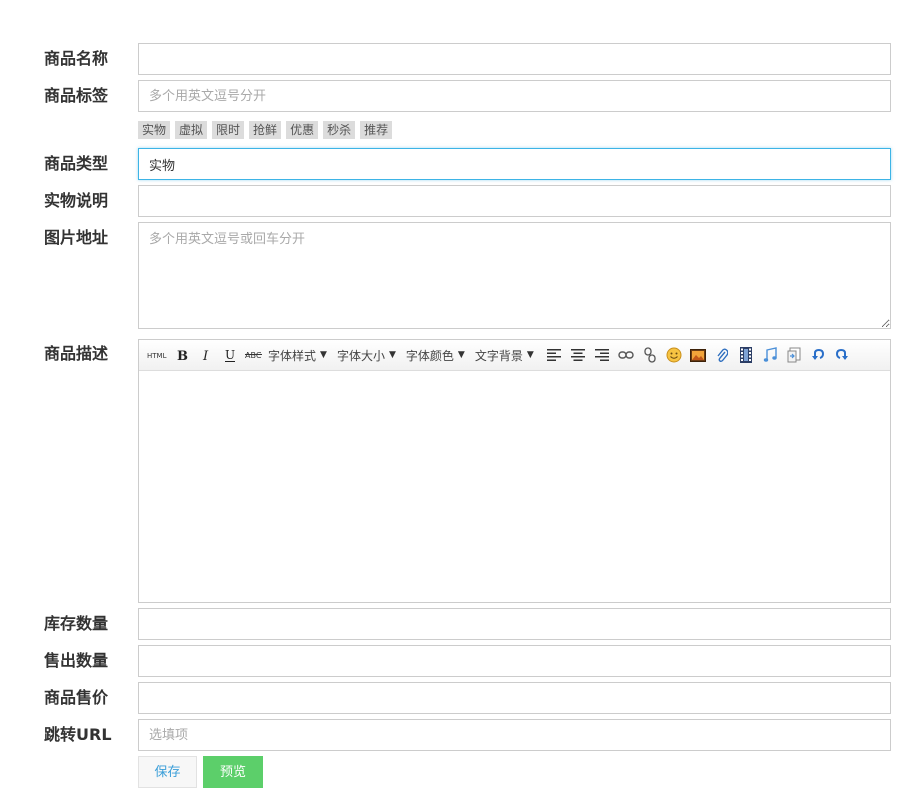  I want to click on svg-text: B, so click(182, 355).